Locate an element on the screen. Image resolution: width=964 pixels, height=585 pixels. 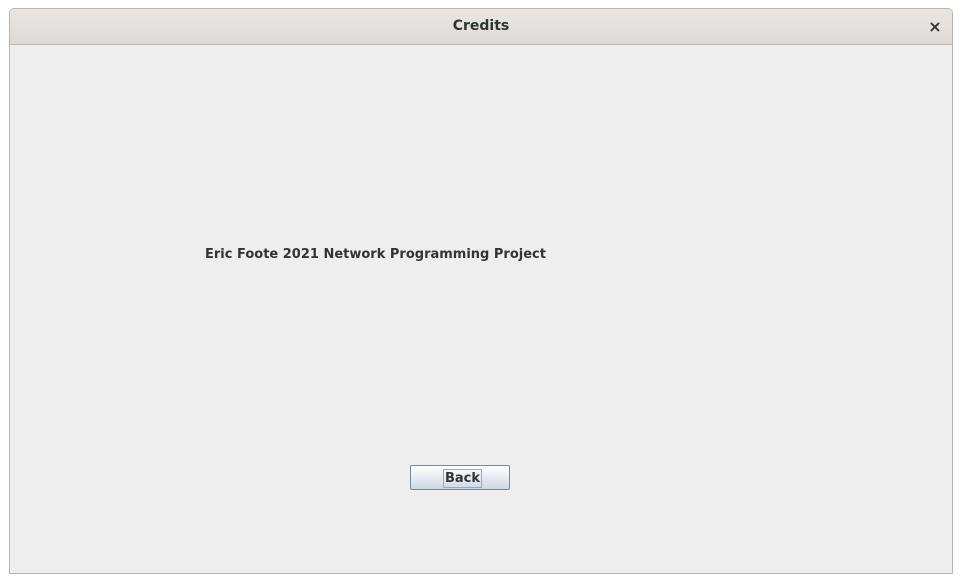
back-button: Back is located at coordinates (460, 477).